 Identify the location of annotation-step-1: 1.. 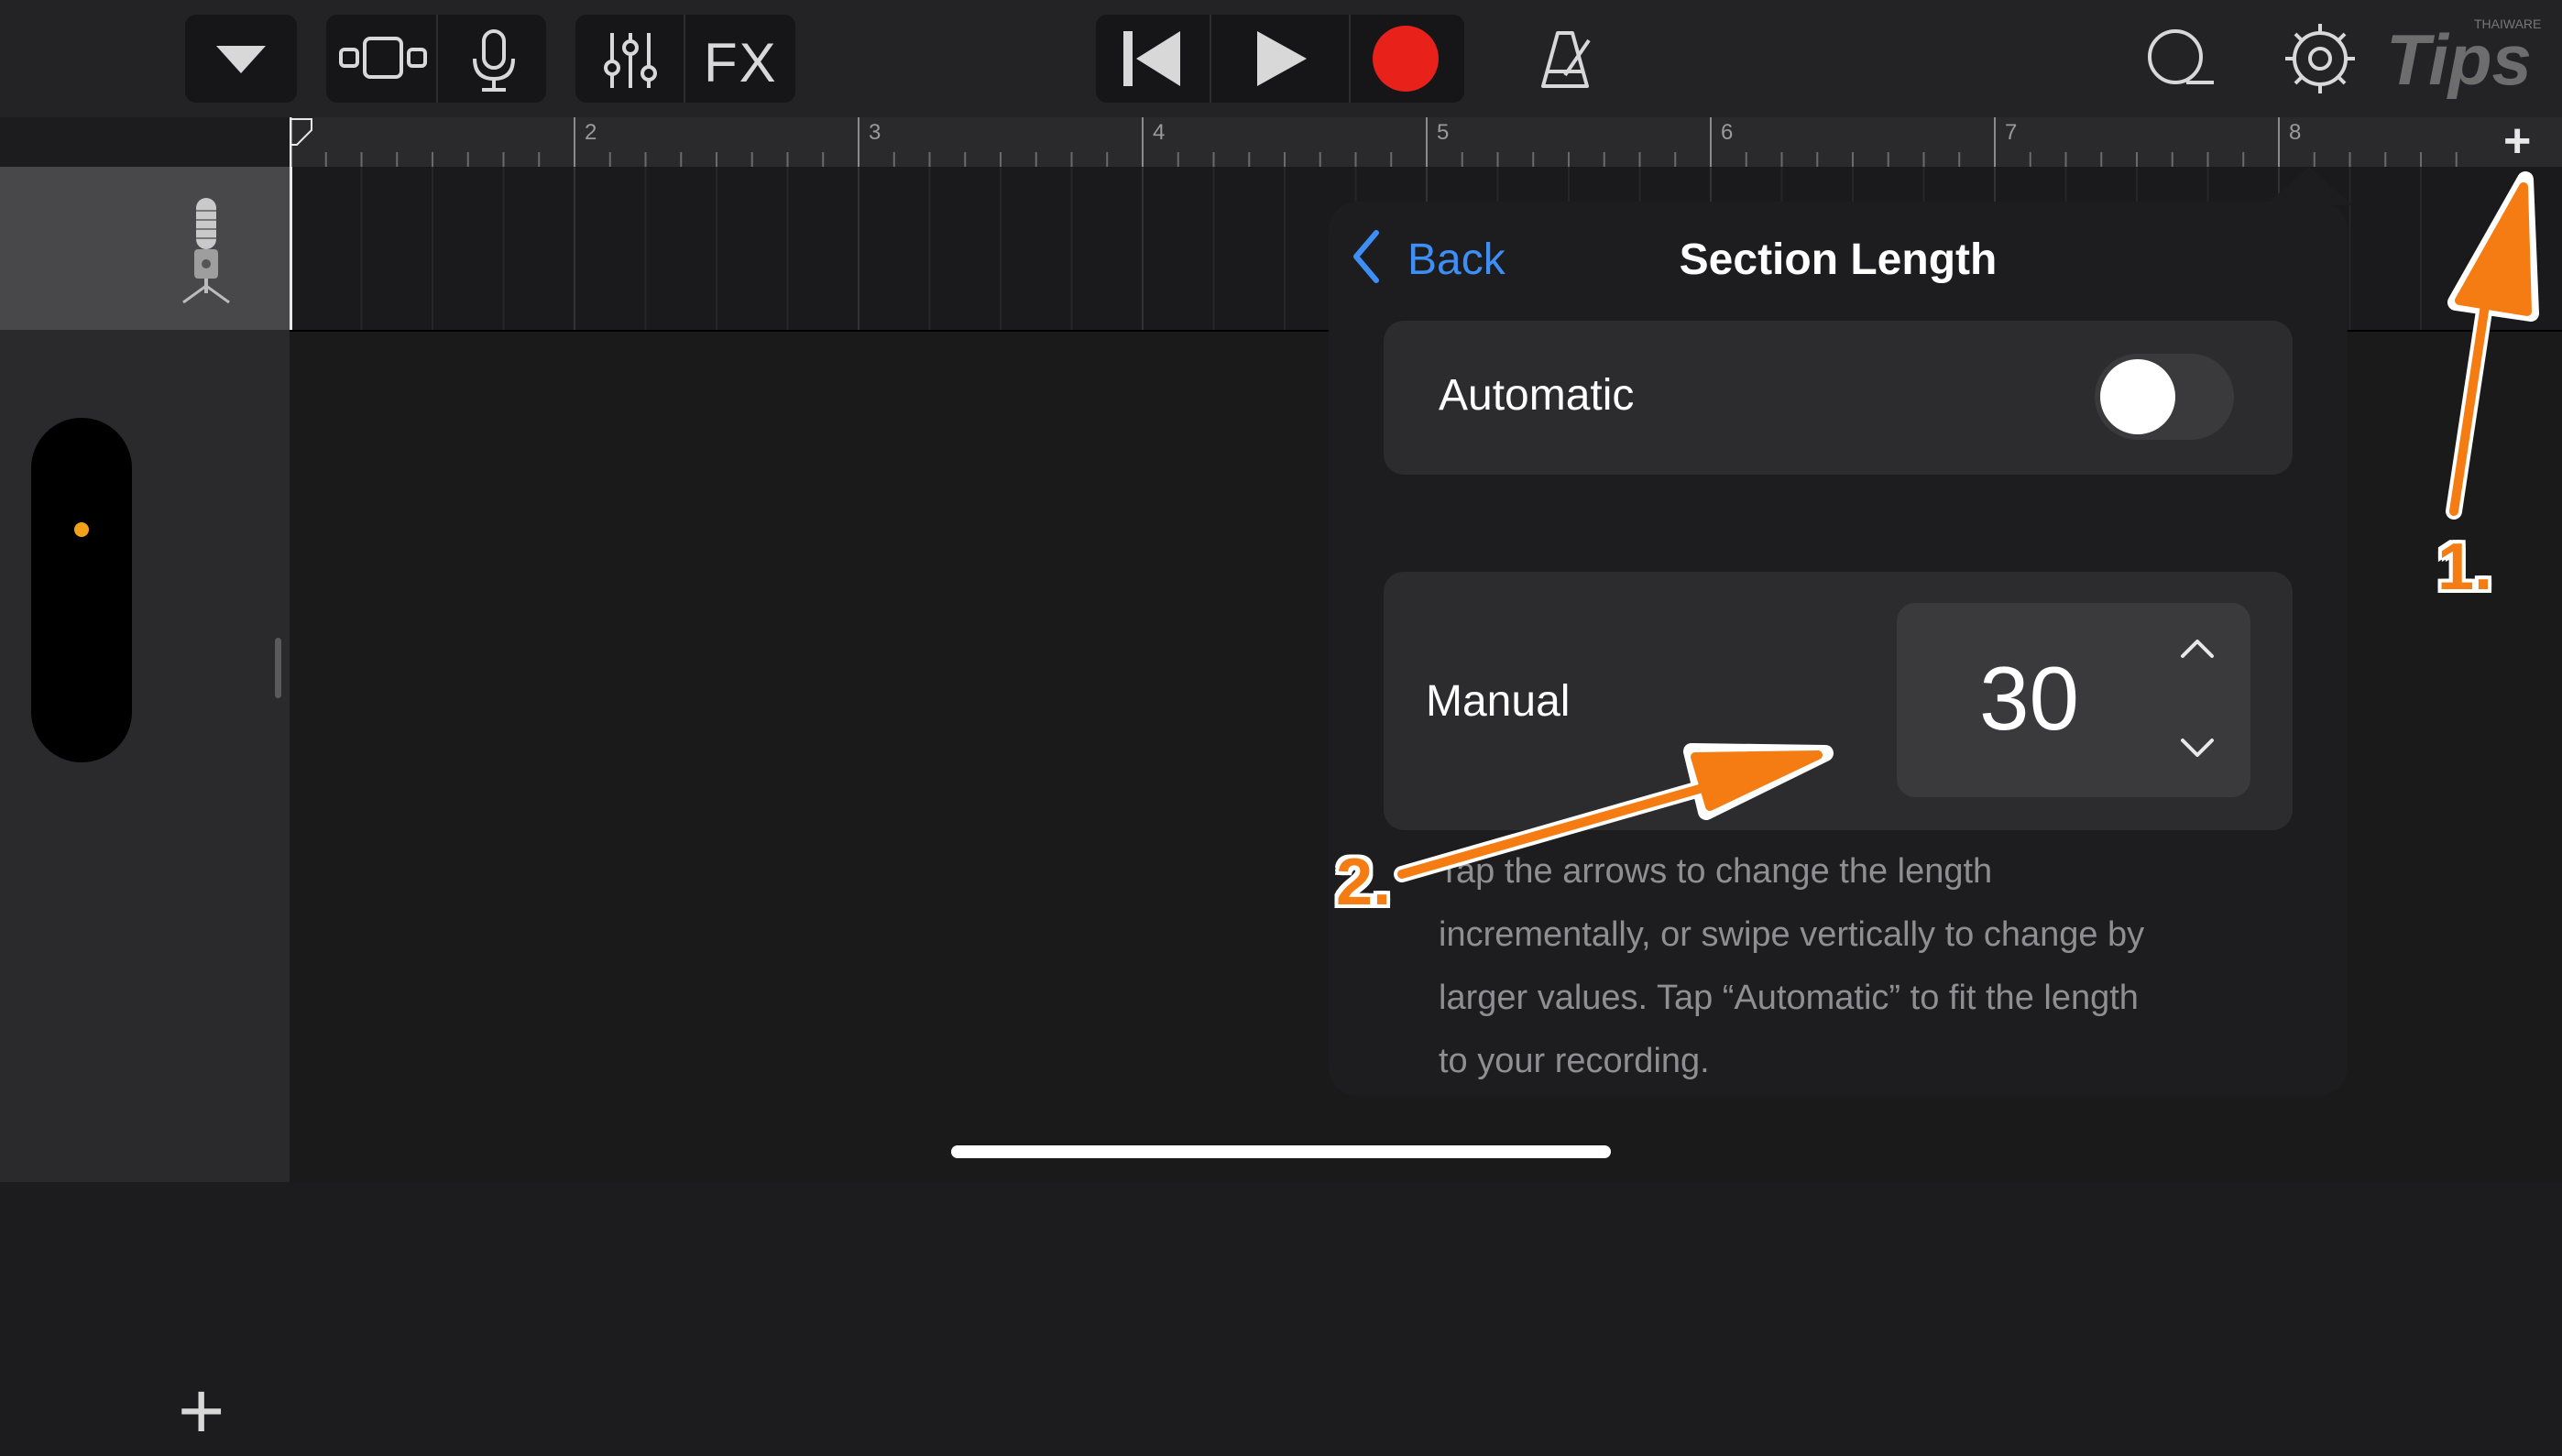
(2465, 567).